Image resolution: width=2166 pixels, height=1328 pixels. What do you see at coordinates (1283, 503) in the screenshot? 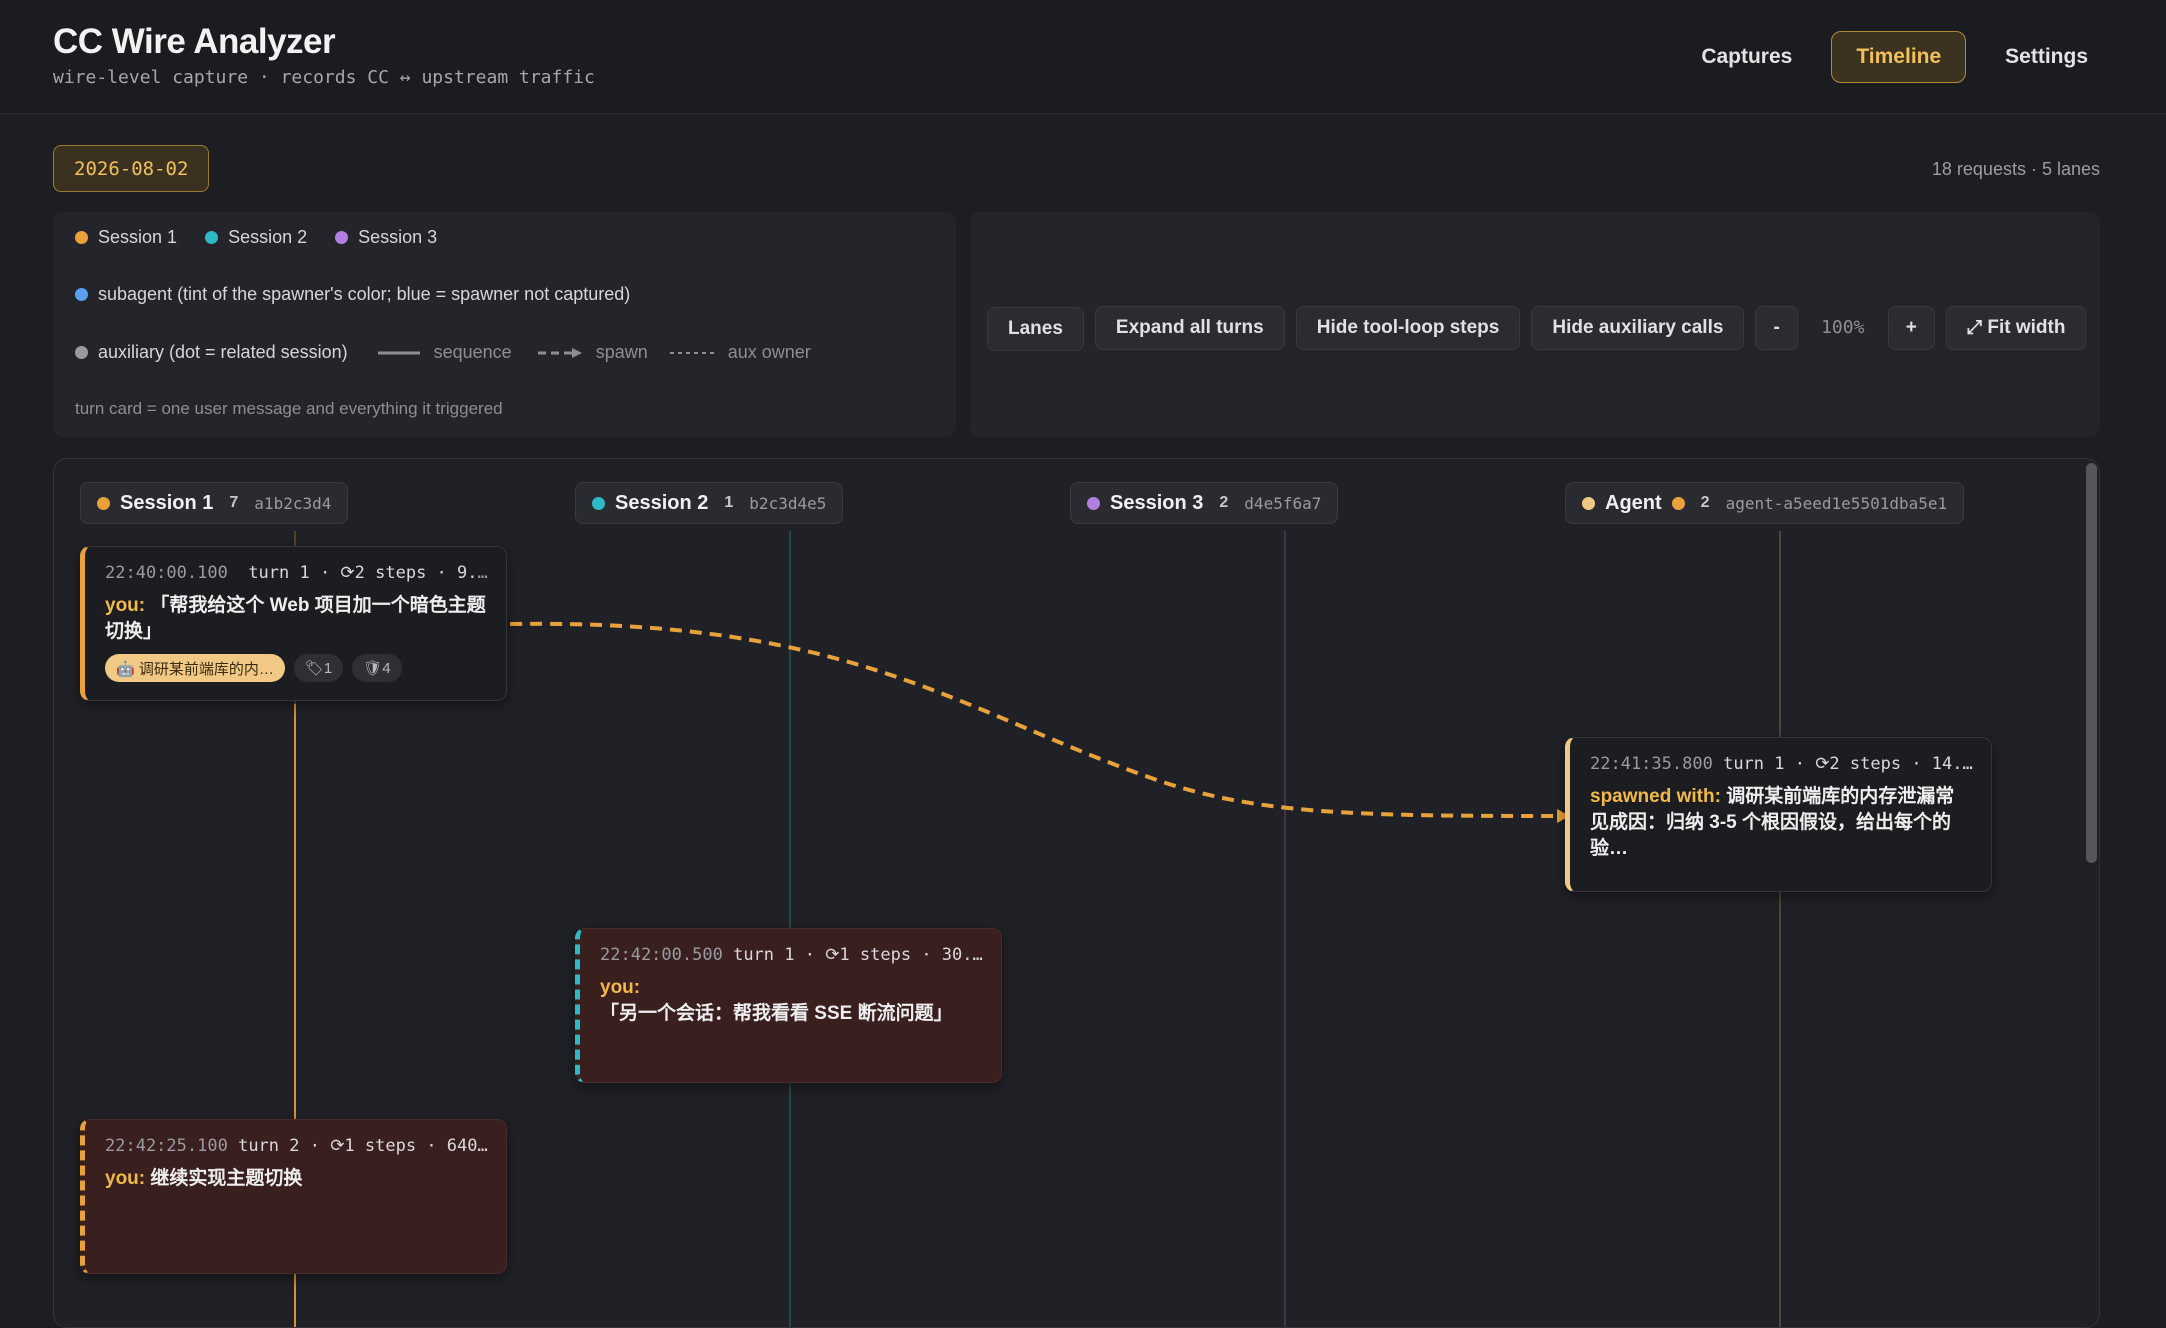
I see `lane-hash: d4e5f6a7` at bounding box center [1283, 503].